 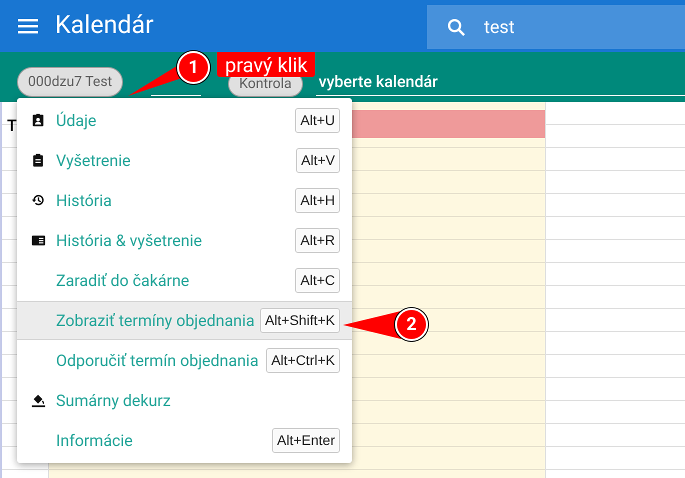 What do you see at coordinates (184, 240) in the screenshot?
I see `menu-item: História & vyšetrenie Alt+R` at bounding box center [184, 240].